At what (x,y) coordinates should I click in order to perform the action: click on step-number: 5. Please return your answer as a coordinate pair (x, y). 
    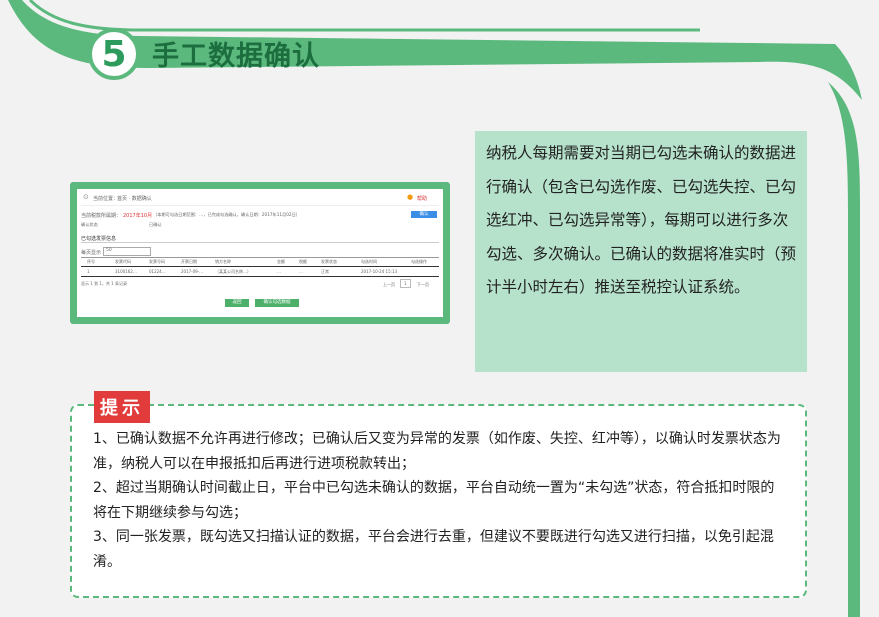
    Looking at the image, I should click on (114, 54).